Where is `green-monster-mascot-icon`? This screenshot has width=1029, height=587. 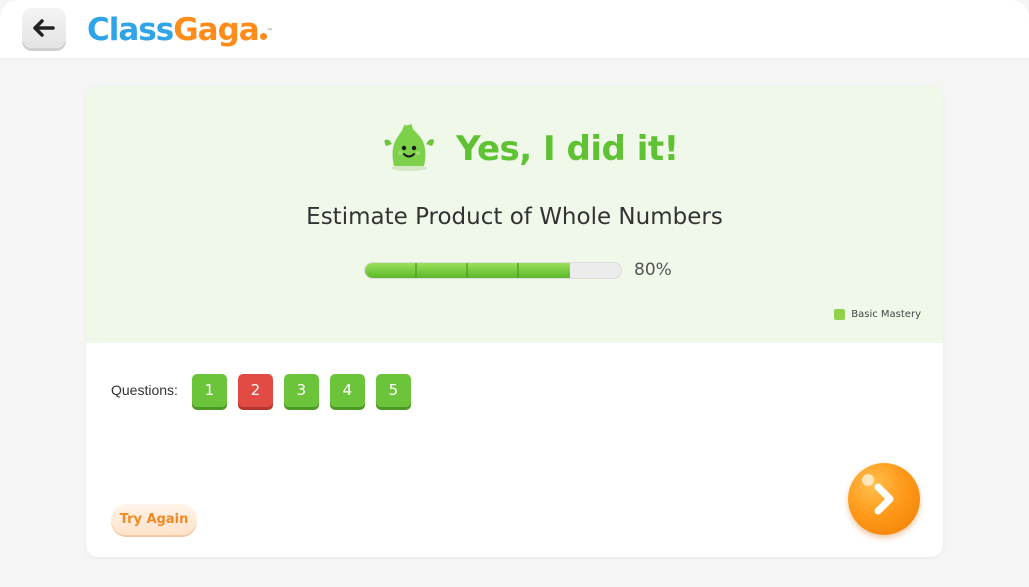
green-monster-mascot-icon is located at coordinates (409, 147).